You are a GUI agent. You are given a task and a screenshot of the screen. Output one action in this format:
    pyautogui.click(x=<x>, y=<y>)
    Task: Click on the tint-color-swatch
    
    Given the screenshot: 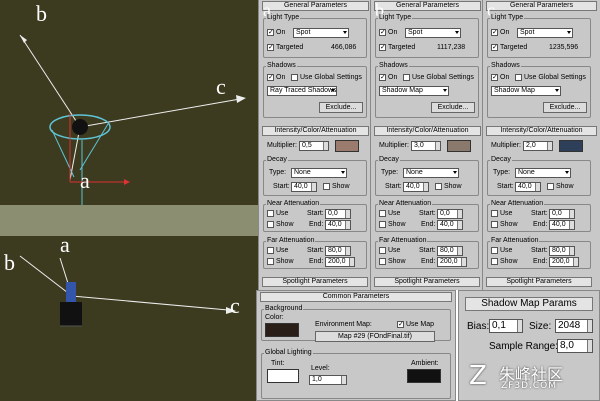 What is the action you would take?
    pyautogui.click(x=283, y=376)
    